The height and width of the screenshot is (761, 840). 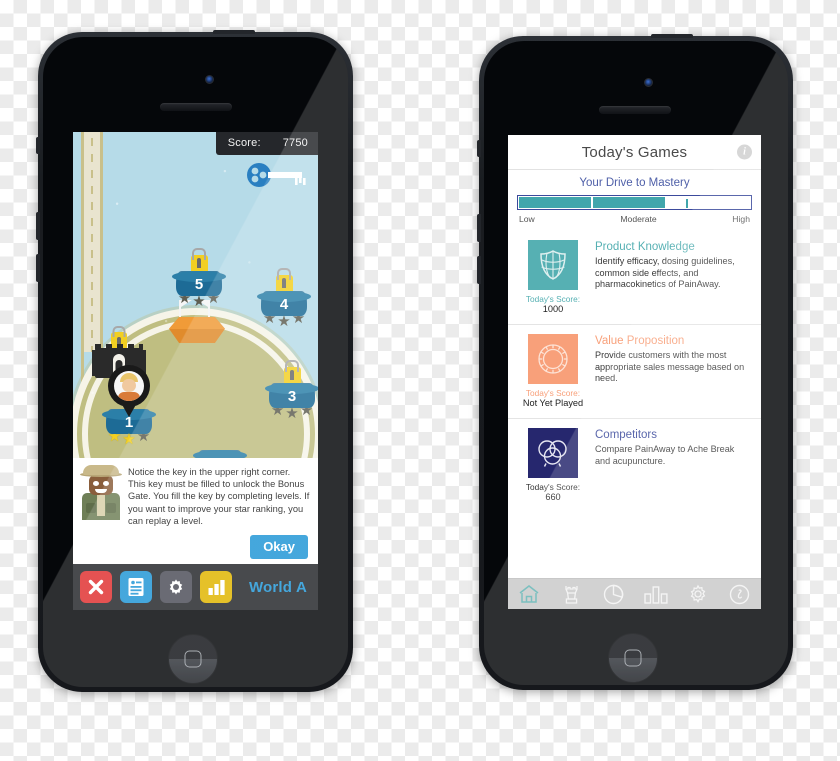 I want to click on mastery-section: Your Drive to Mastery Low Moderate High, so click(x=634, y=200).